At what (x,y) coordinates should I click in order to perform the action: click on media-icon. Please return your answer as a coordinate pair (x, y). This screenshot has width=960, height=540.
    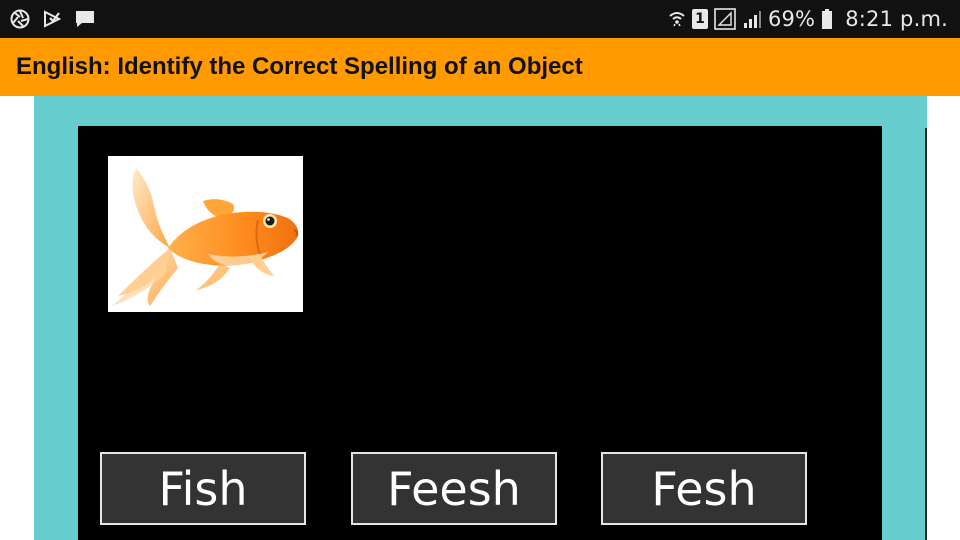
    Looking at the image, I should click on (52, 19).